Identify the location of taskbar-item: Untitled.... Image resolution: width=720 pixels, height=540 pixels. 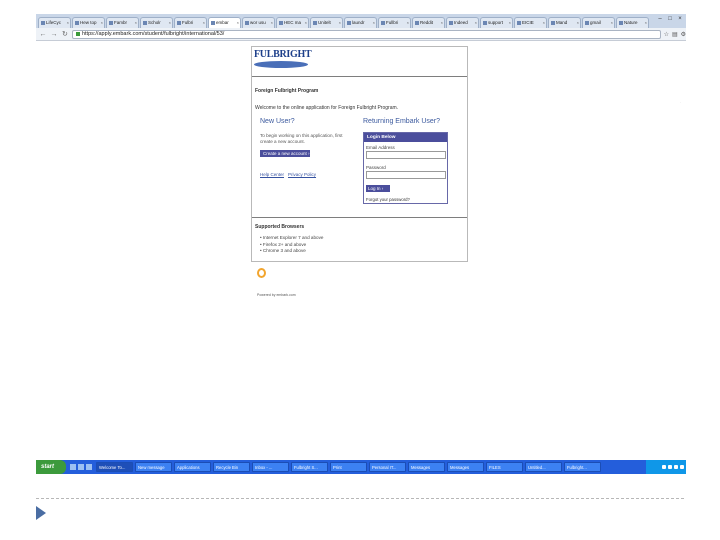
(543, 467).